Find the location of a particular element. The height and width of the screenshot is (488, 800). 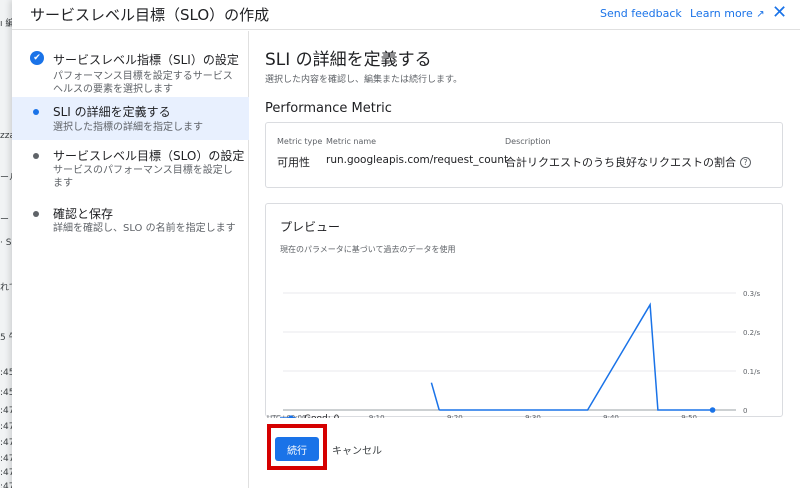

learn-more-link: Learn more ↗ is located at coordinates (727, 13).